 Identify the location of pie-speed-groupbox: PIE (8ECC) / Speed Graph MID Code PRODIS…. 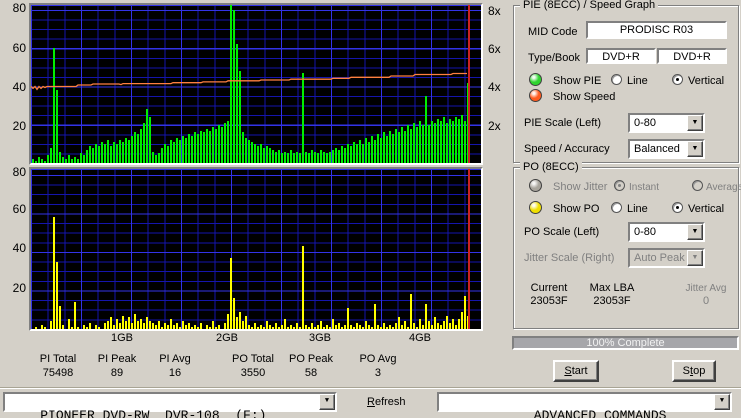
(626, 81).